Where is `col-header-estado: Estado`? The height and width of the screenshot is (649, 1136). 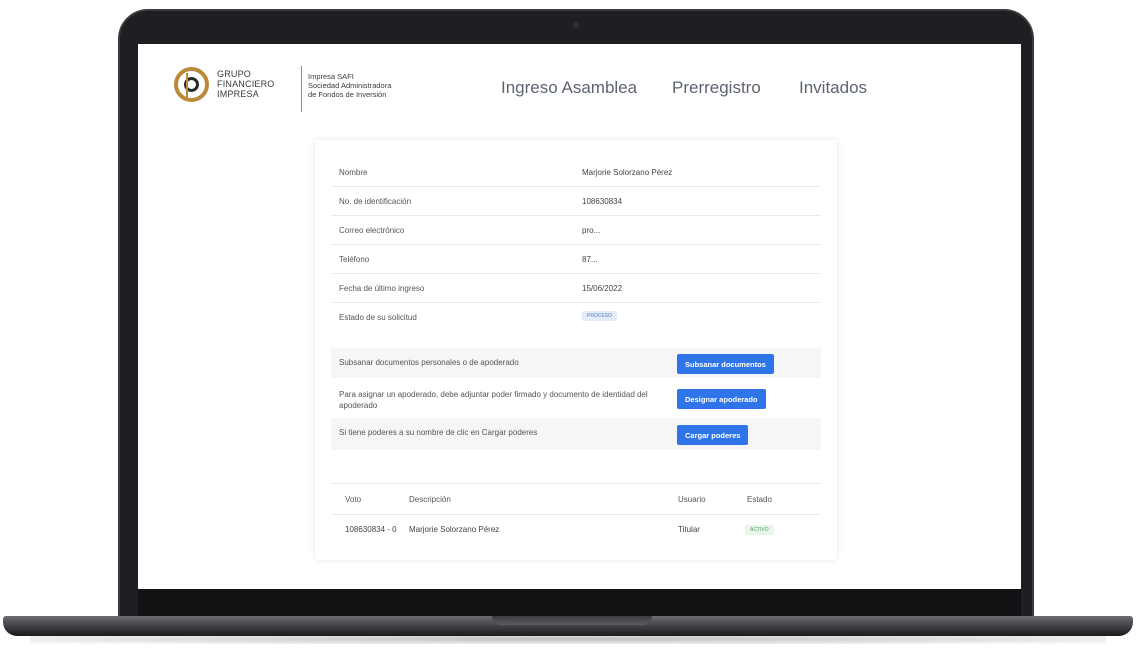
col-header-estado: Estado is located at coordinates (759, 499).